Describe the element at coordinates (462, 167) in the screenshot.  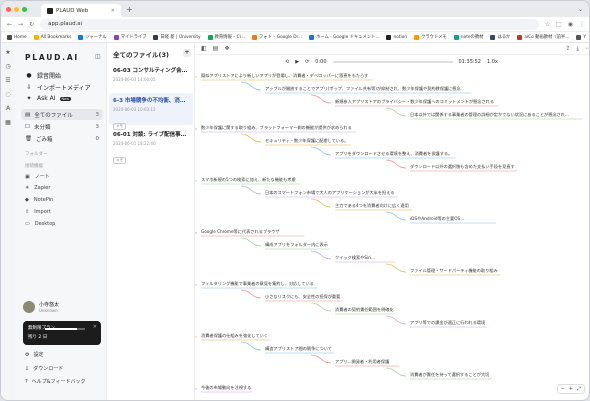
I see `mindmap-node: ダウンロード以外の選択肢も含めた支払い手段を見直す` at that location.